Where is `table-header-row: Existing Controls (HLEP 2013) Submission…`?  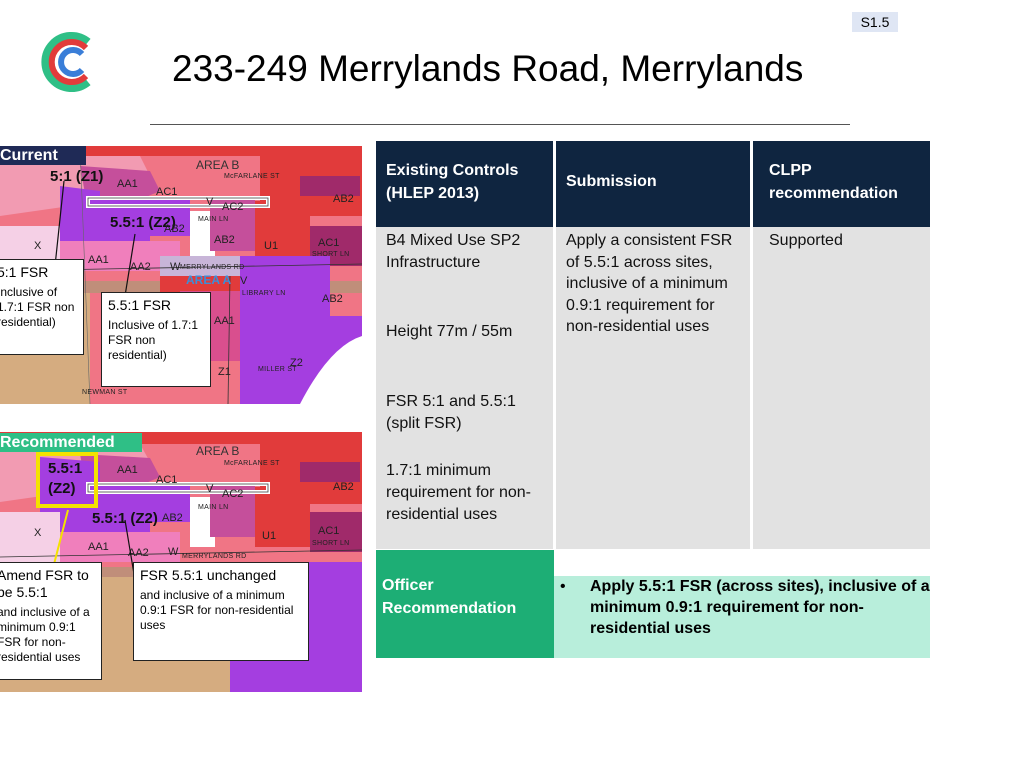
table-header-row: Existing Controls (HLEP 2013) Submission… is located at coordinates (653, 184).